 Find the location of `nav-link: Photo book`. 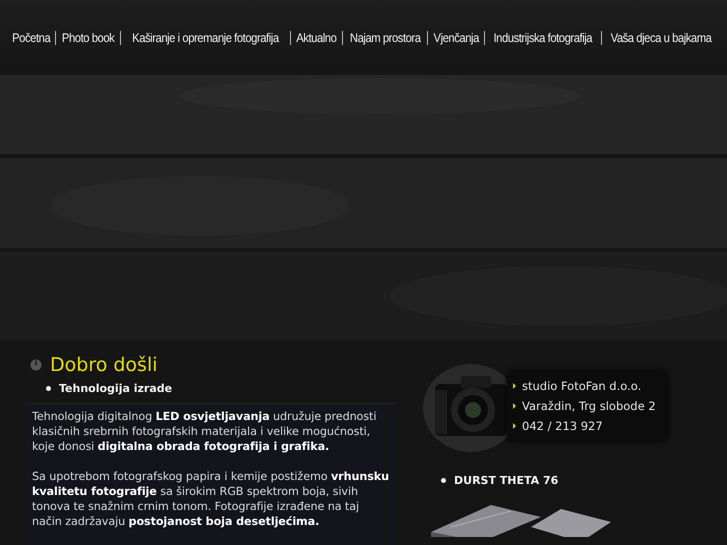

nav-link: Photo book is located at coordinates (88, 37).